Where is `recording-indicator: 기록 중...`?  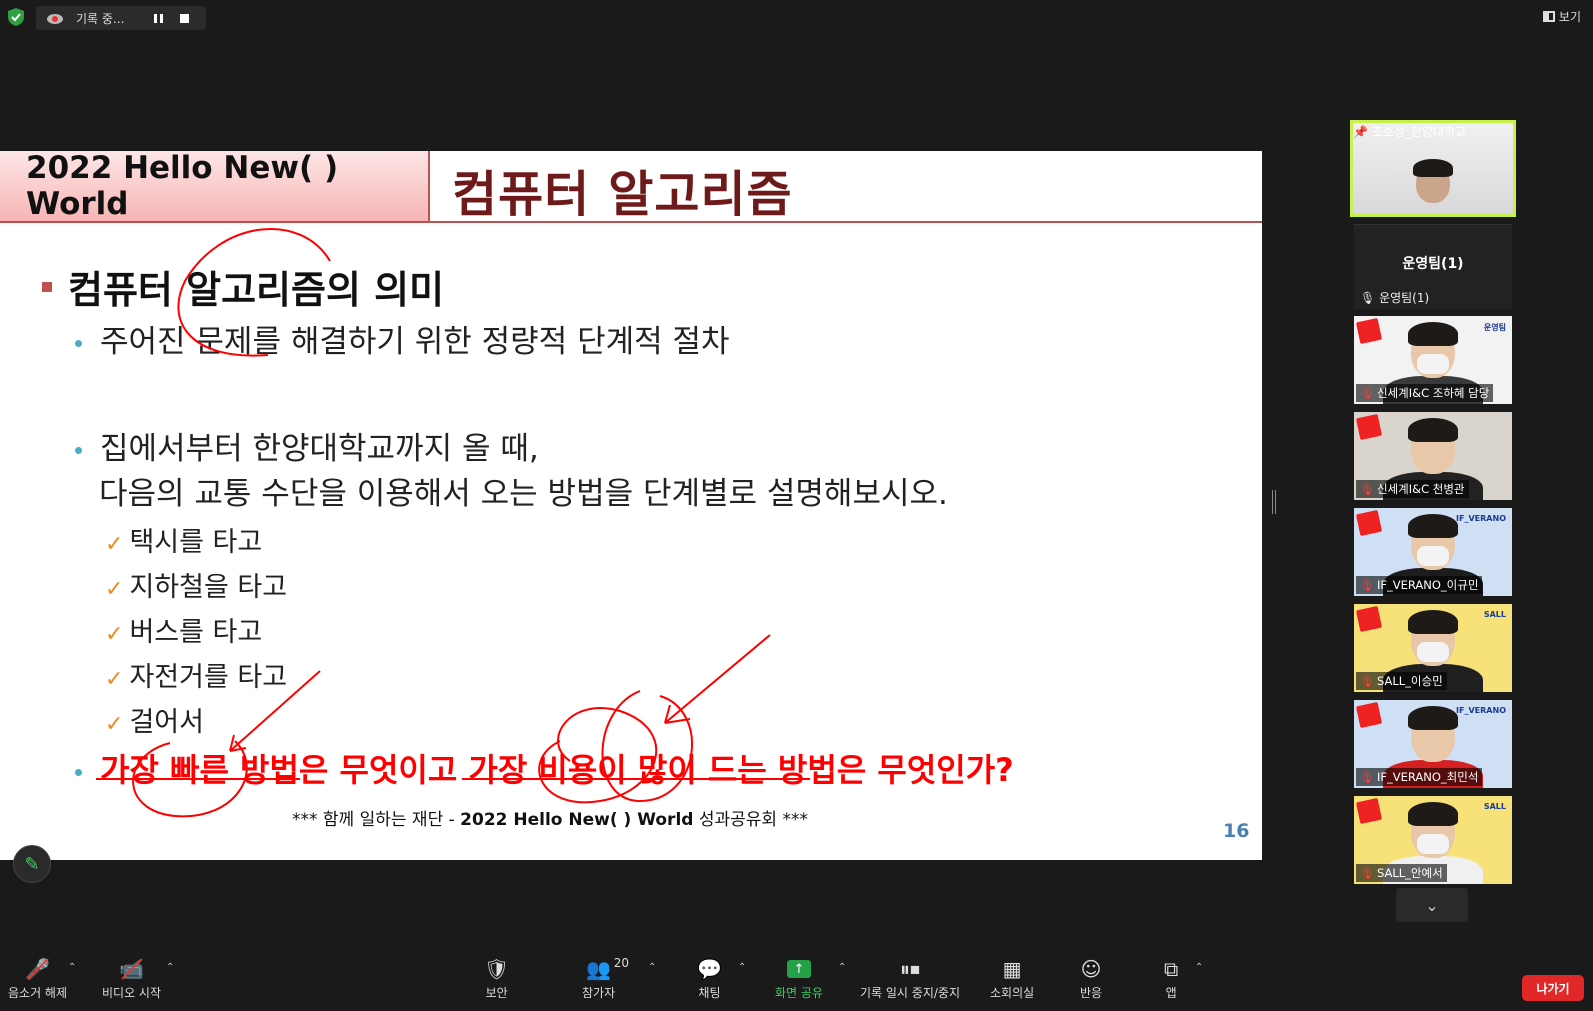 recording-indicator: 기록 중... is located at coordinates (121, 18).